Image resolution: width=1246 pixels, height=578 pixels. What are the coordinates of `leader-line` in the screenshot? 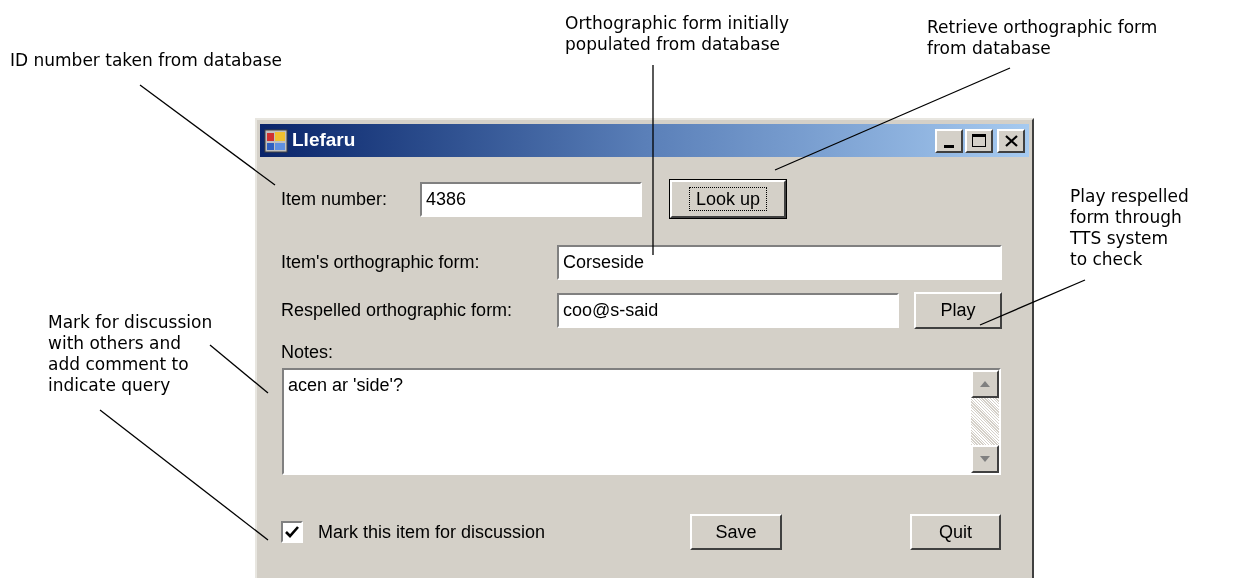 It's located at (239, 369).